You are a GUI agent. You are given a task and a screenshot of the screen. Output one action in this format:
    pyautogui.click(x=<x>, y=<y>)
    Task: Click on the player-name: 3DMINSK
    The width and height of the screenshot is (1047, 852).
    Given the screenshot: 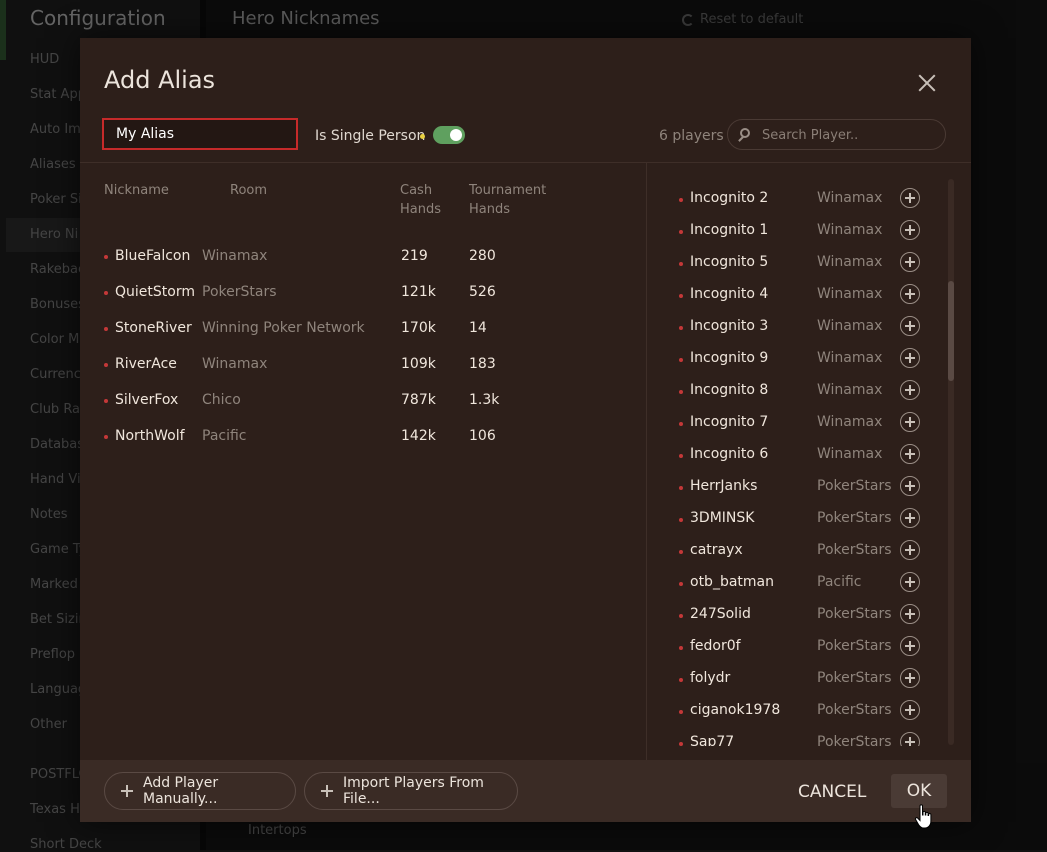 What is the action you would take?
    pyautogui.click(x=722, y=518)
    